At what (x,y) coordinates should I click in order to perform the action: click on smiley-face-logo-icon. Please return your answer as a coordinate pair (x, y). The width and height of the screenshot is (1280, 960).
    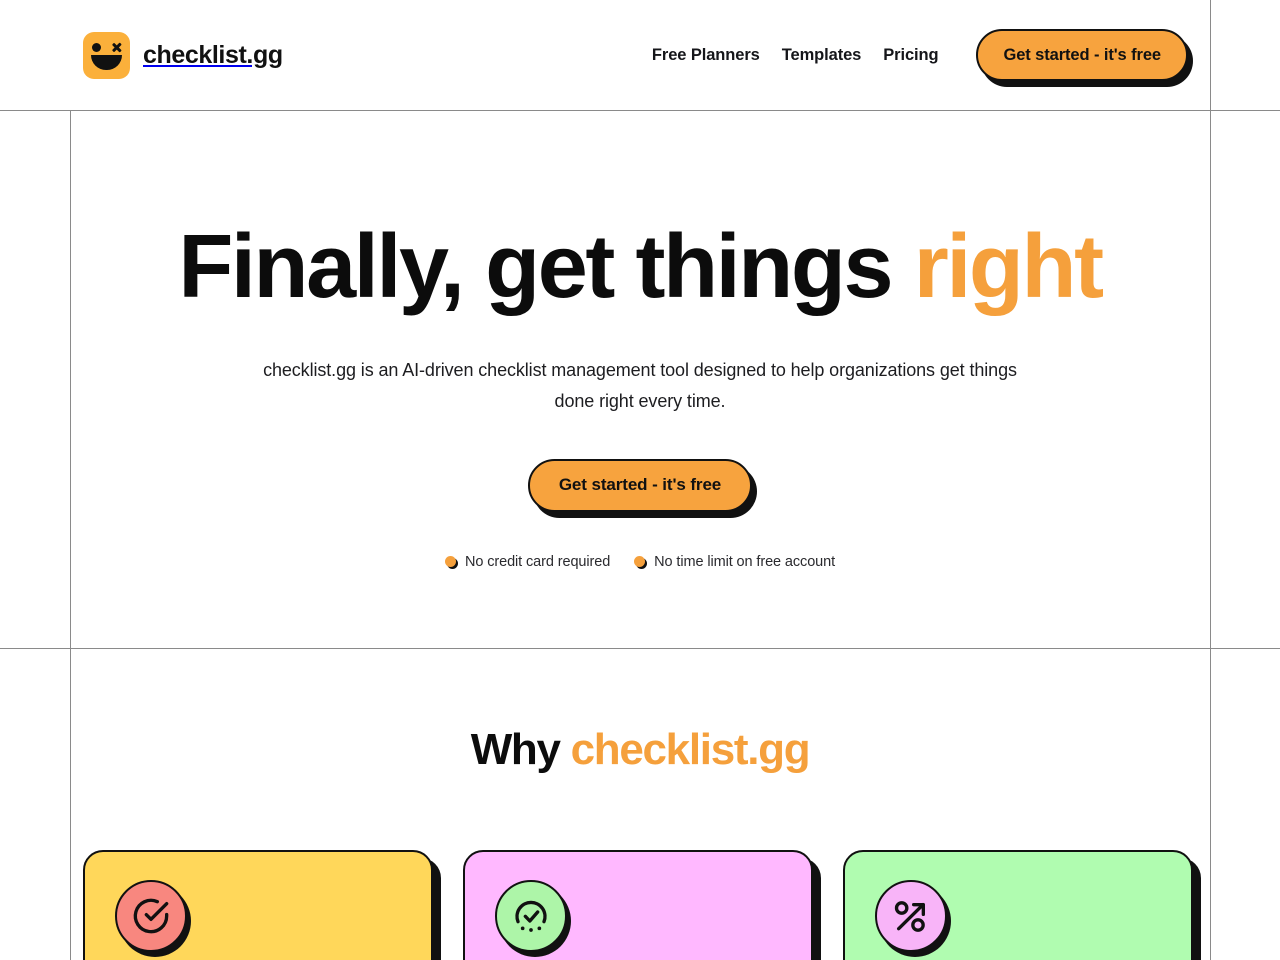
    Looking at the image, I should click on (106, 55).